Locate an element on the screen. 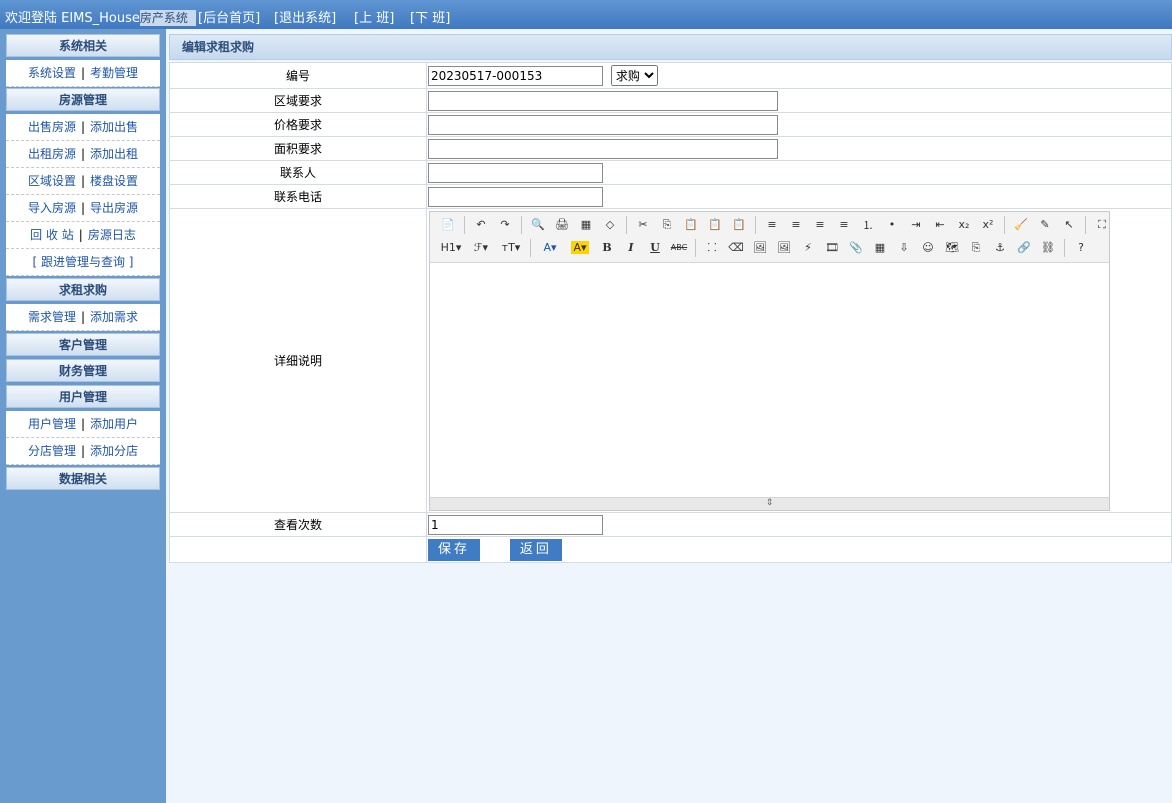  map-icon: 🗺 is located at coordinates (952, 248).